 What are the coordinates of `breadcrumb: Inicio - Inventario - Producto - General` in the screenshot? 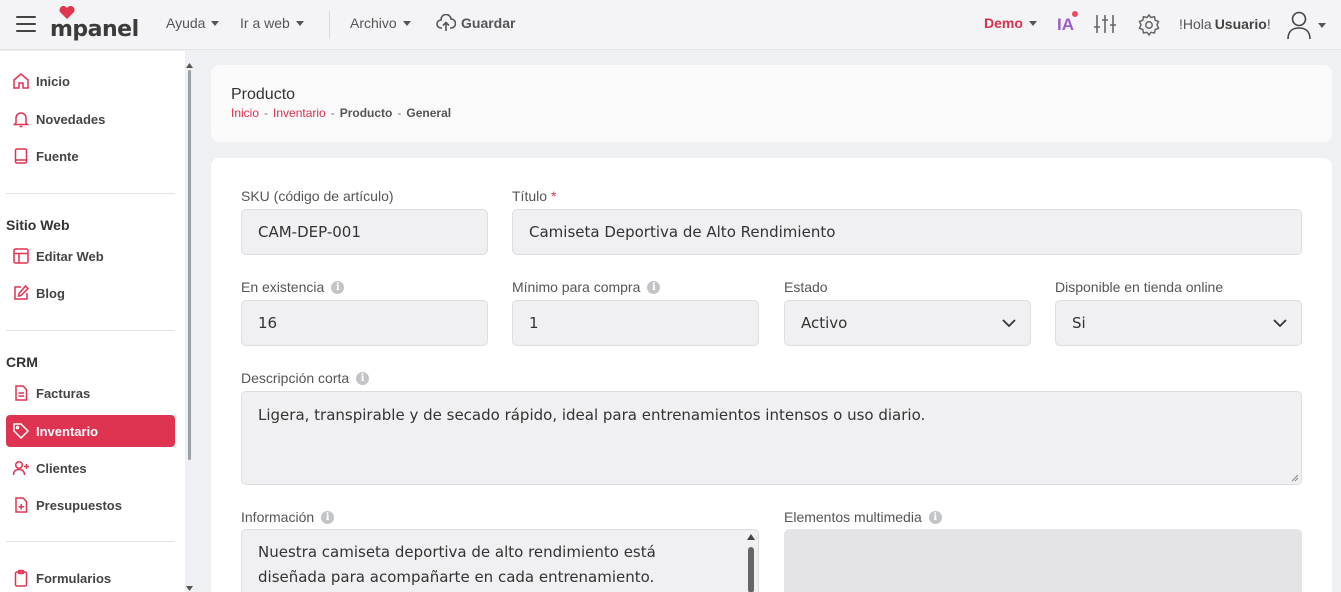 It's located at (341, 113).